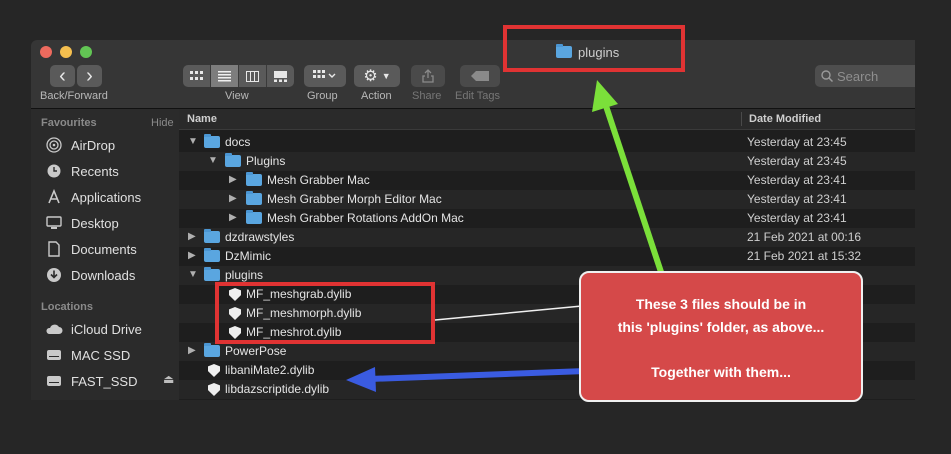  I want to click on blue-arrow, so click(491, 374).